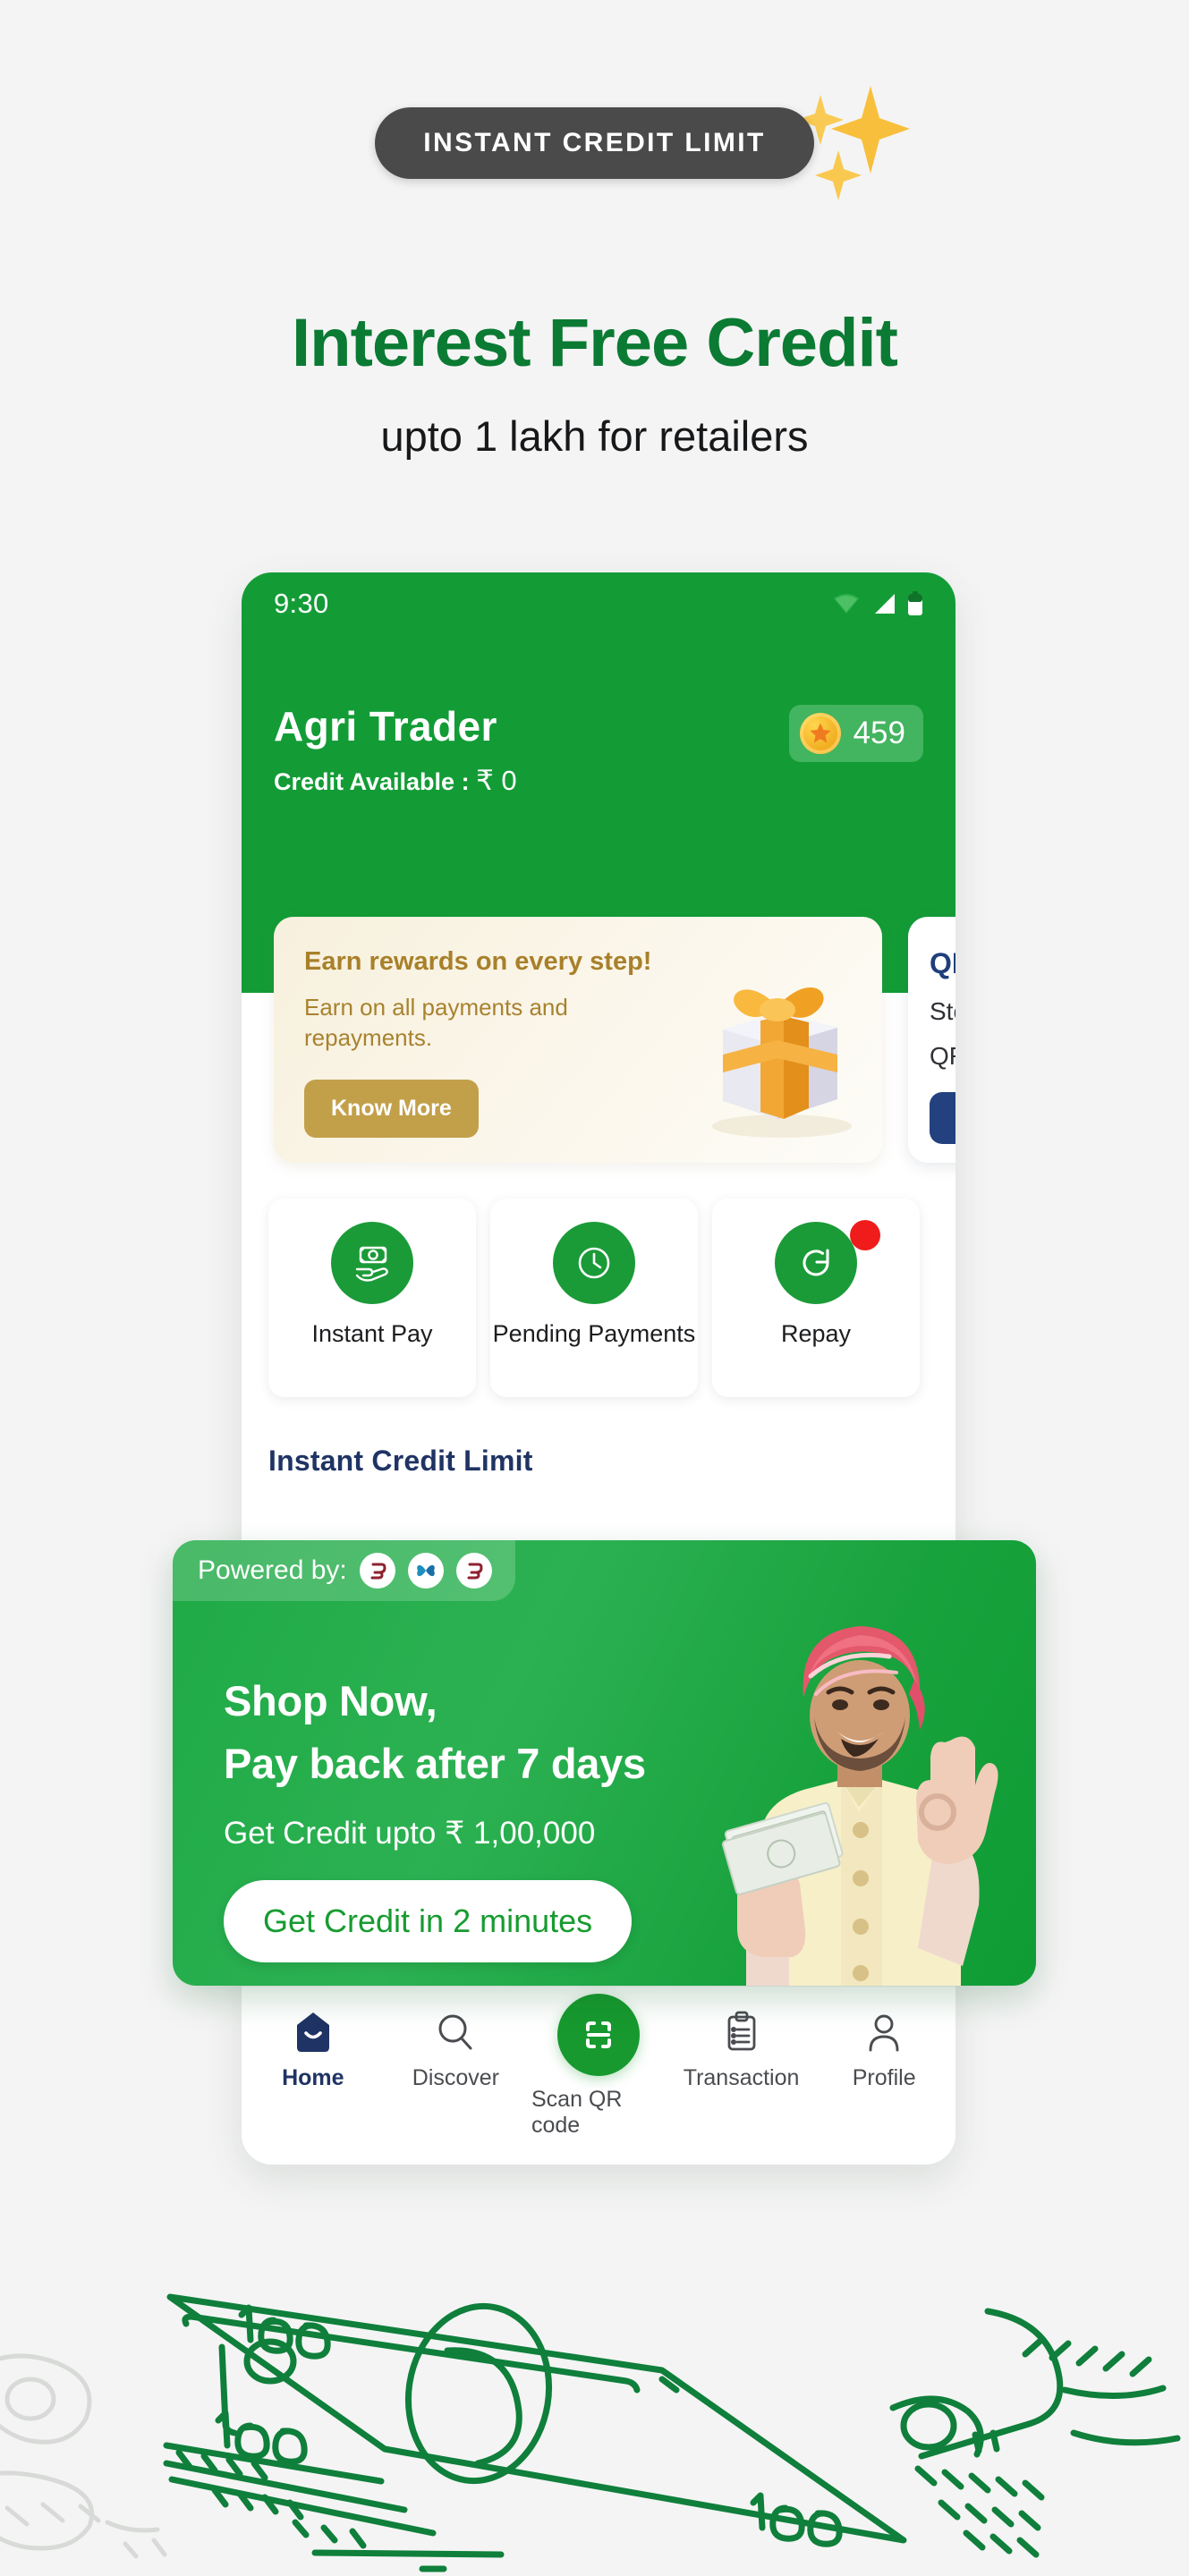  I want to click on partner-butterfly-icon, so click(425, 1571).